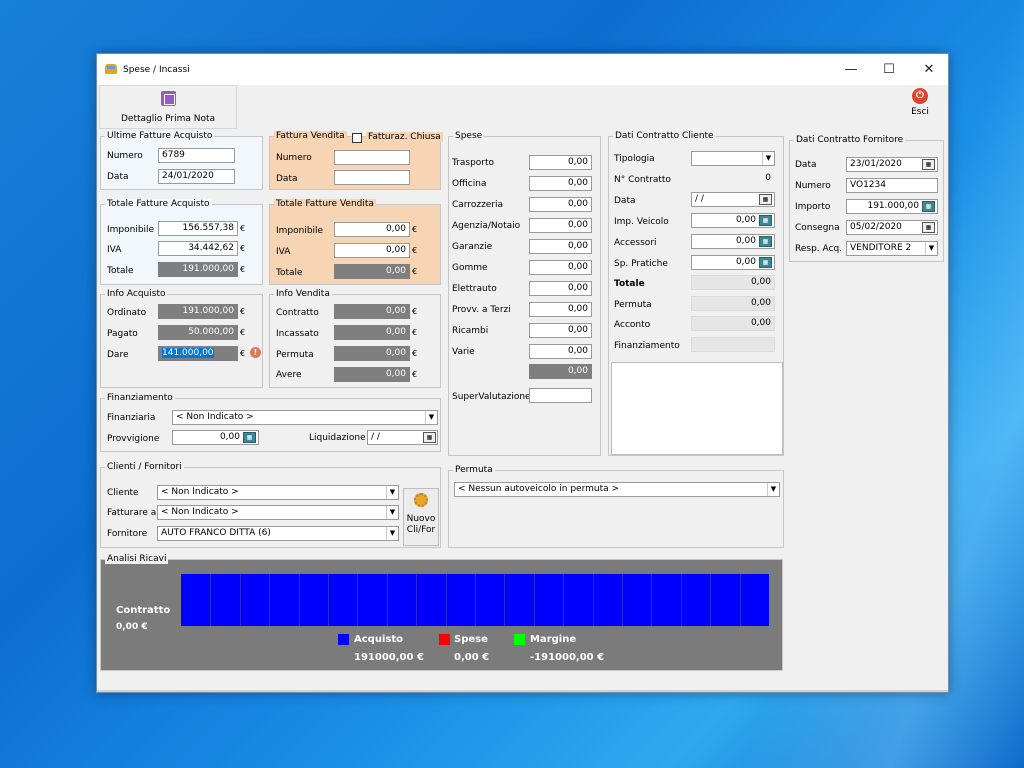 The width and height of the screenshot is (1024, 768). I want to click on acquisto-bar, so click(475, 600).